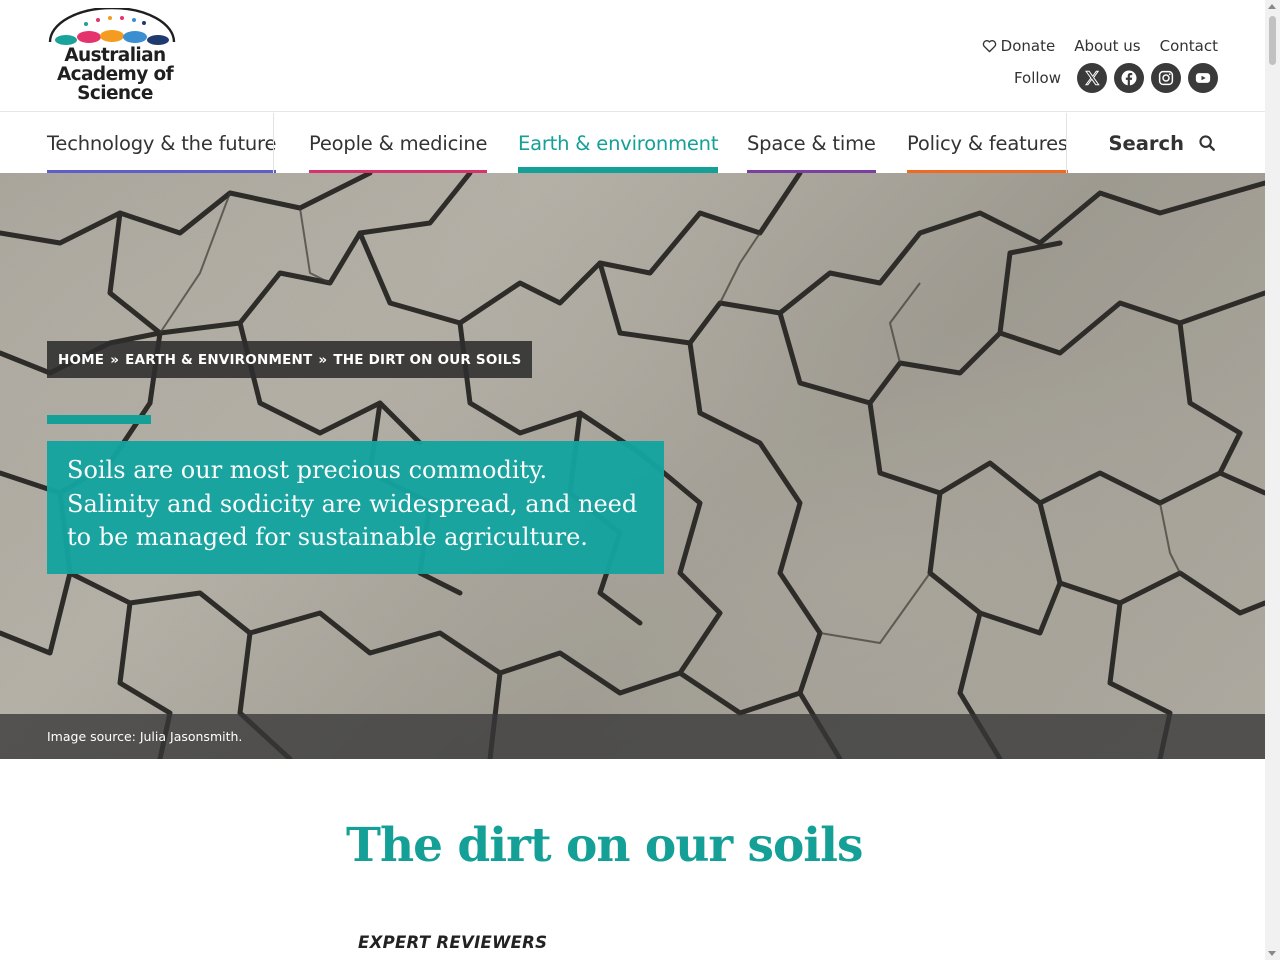 The width and height of the screenshot is (1280, 960). I want to click on search-button: Search, so click(1163, 143).